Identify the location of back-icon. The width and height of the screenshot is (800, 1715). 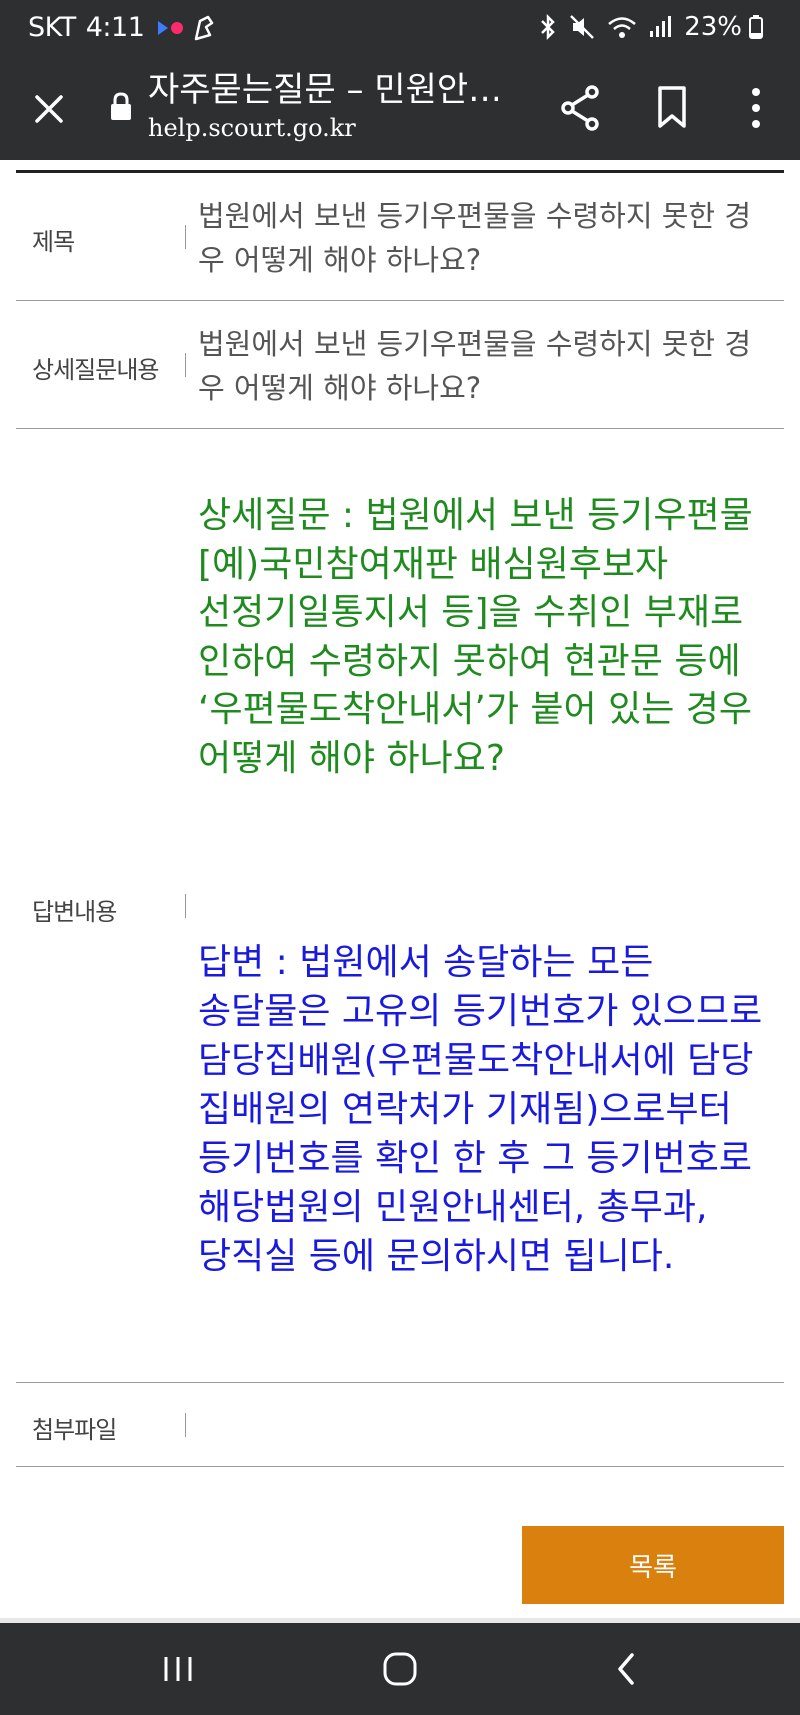
(626, 1669).